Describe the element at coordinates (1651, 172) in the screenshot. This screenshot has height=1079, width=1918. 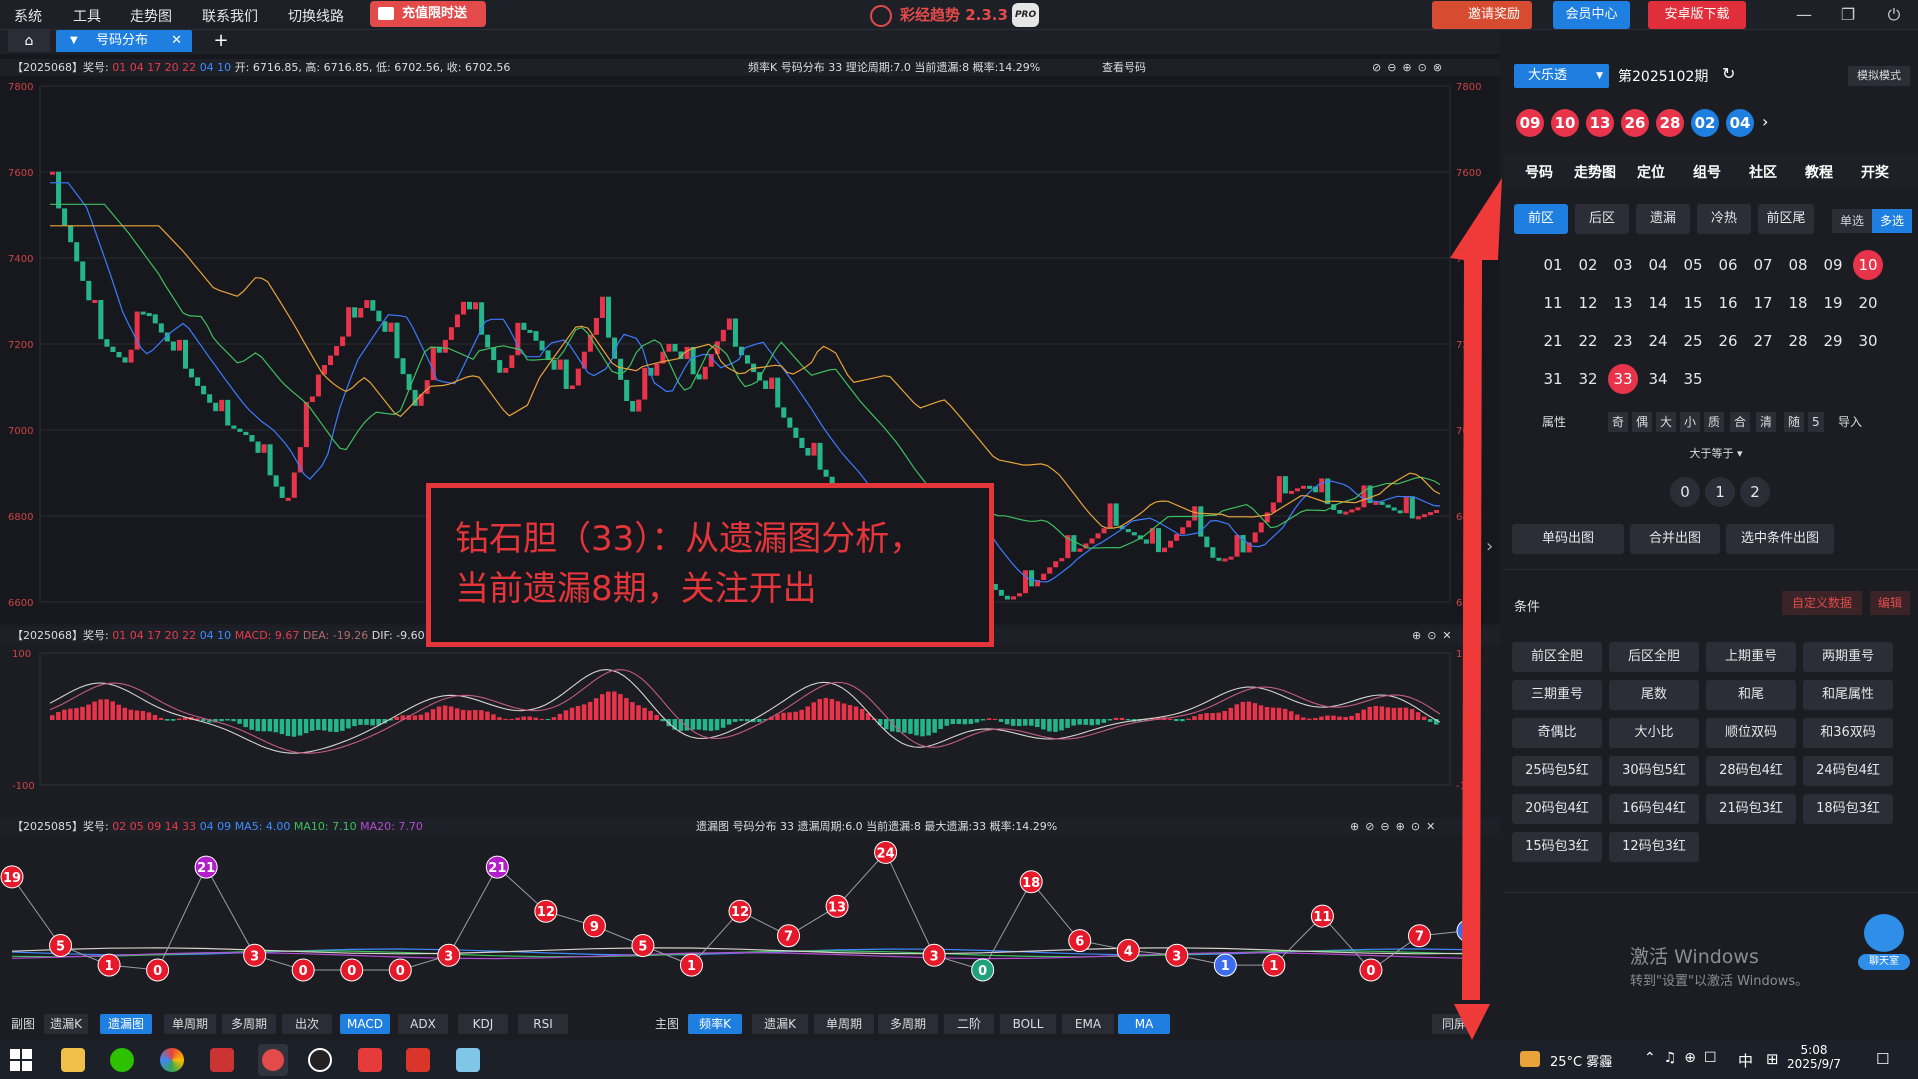
I see `nav-2: 定位` at that location.